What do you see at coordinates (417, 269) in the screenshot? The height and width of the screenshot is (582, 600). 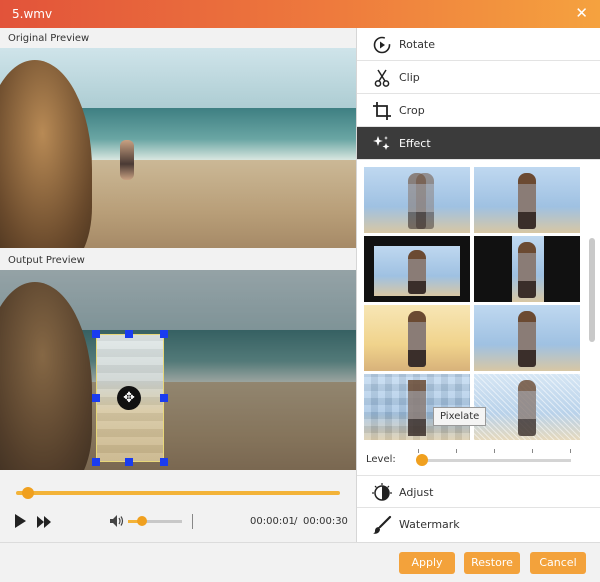 I see `effect-thumb-perspective` at bounding box center [417, 269].